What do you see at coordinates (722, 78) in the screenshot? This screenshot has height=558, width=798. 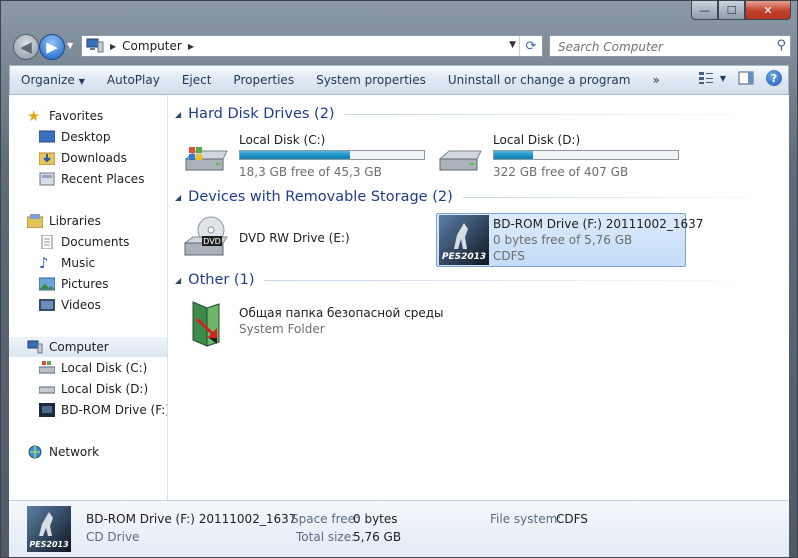 I see `chevron-down-icon: ▼` at bounding box center [722, 78].